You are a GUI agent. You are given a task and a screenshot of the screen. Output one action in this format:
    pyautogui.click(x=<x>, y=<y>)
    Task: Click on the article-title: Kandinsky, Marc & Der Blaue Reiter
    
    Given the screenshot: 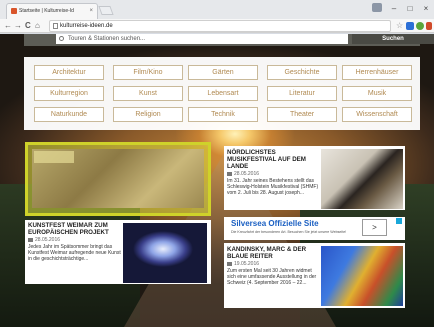 What is the action you would take?
    pyautogui.click(x=273, y=253)
    